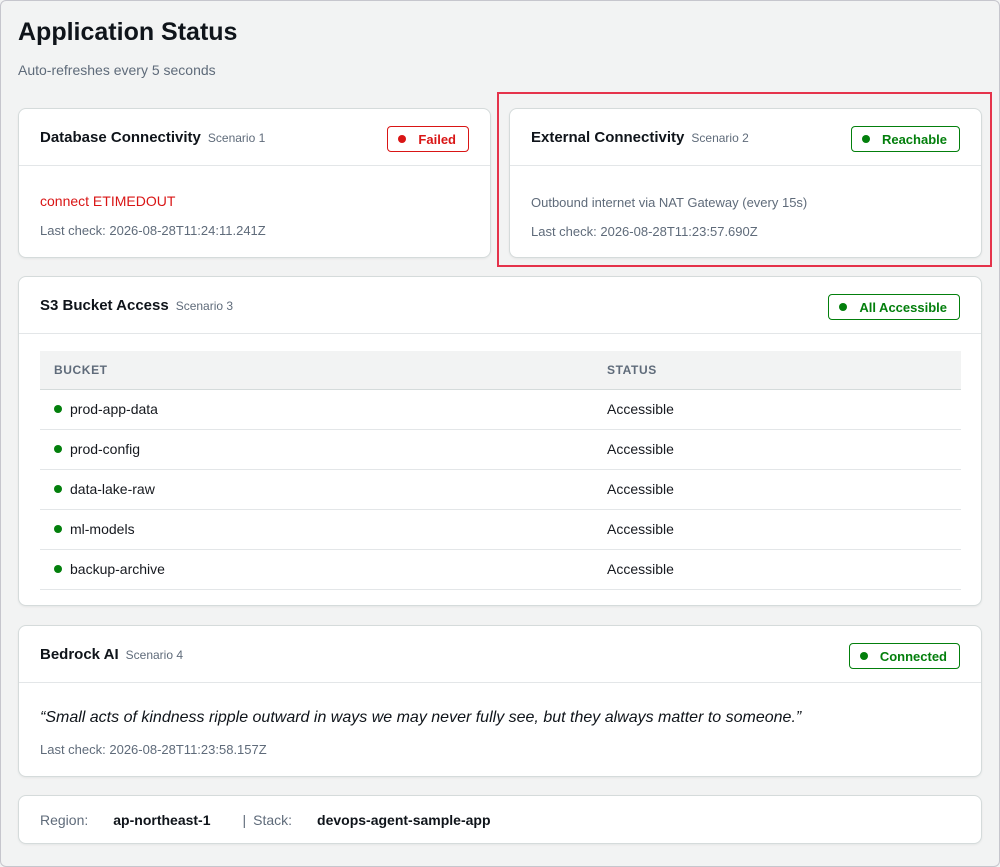  Describe the element at coordinates (437, 139) in the screenshot. I see `badge-label: Failed` at that location.